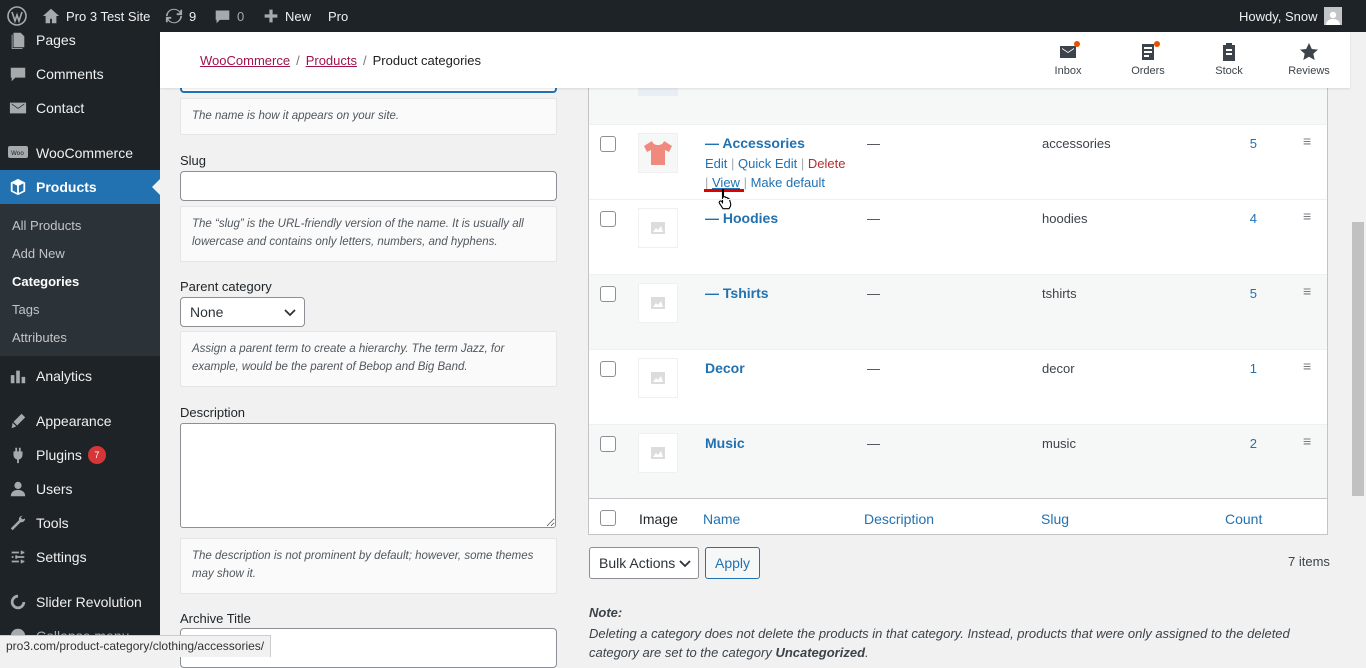 This screenshot has height=668, width=1366. Describe the element at coordinates (958, 311) in the screenshot. I see `table-row: — Tshirts — tshirts 5 ≡` at that location.